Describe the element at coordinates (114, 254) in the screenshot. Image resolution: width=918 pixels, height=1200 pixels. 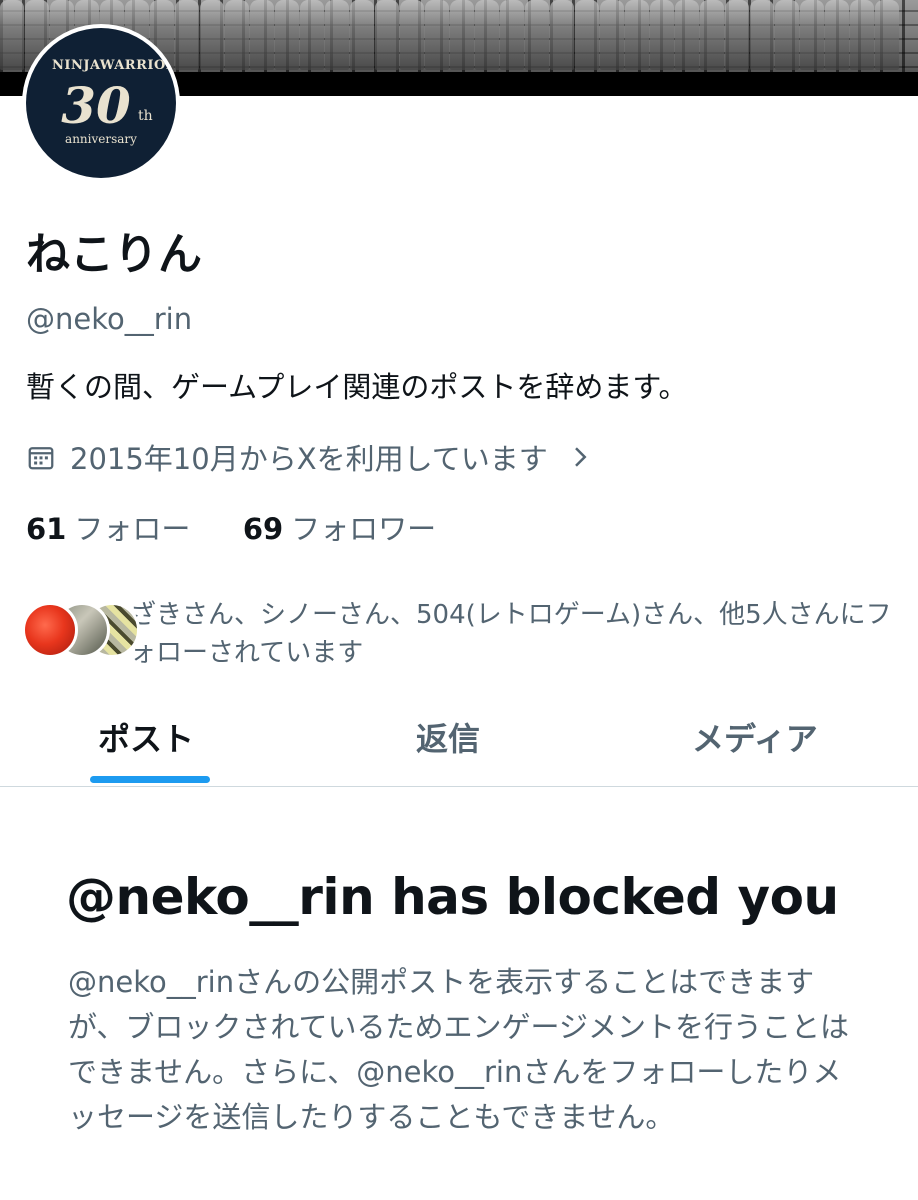
I see `profile-name: ねこりん` at that location.